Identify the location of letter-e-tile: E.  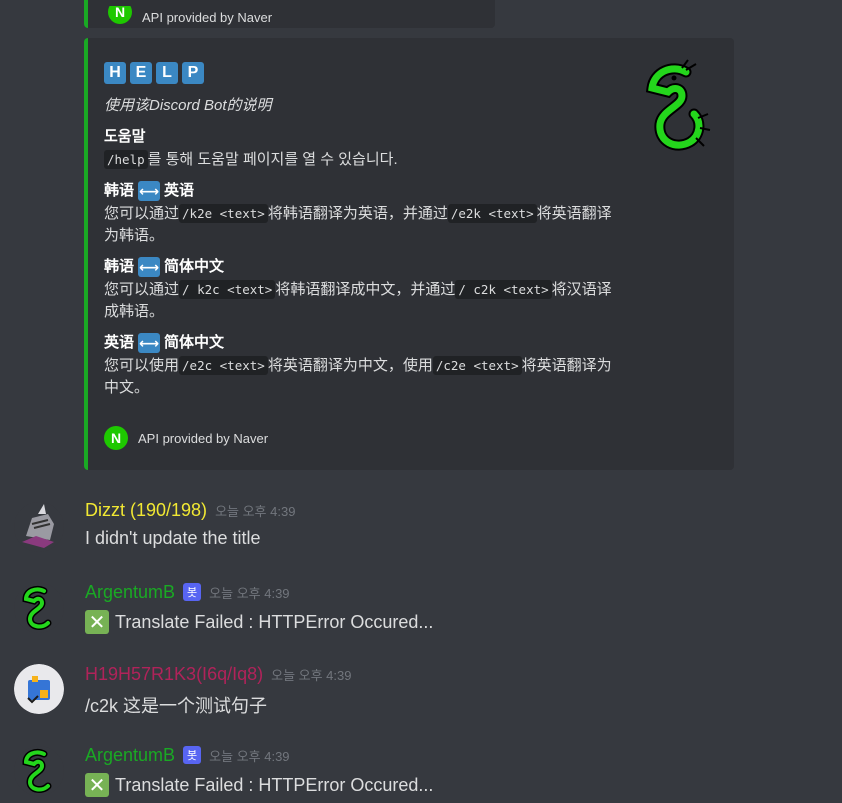
(141, 73).